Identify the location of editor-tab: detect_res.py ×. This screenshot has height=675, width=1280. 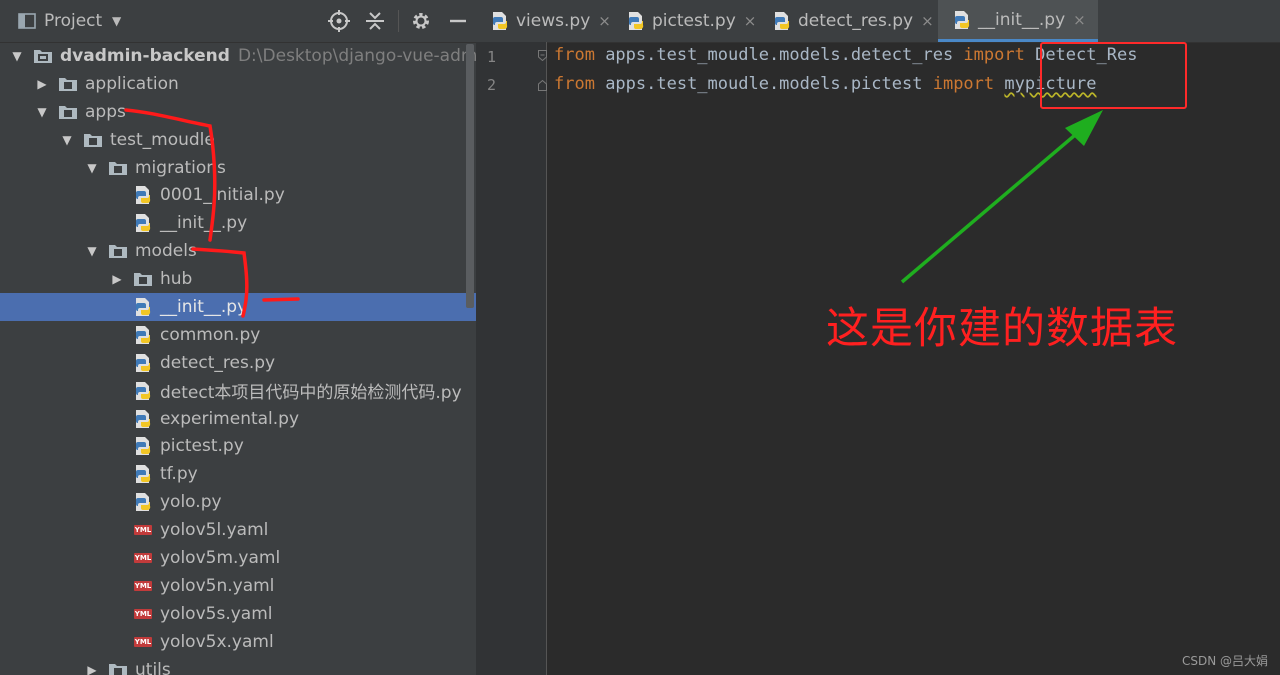
(847, 21).